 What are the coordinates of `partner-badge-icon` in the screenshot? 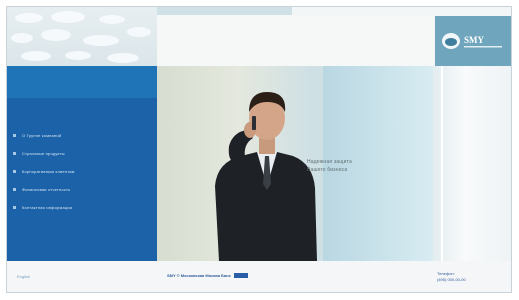 It's located at (240, 276).